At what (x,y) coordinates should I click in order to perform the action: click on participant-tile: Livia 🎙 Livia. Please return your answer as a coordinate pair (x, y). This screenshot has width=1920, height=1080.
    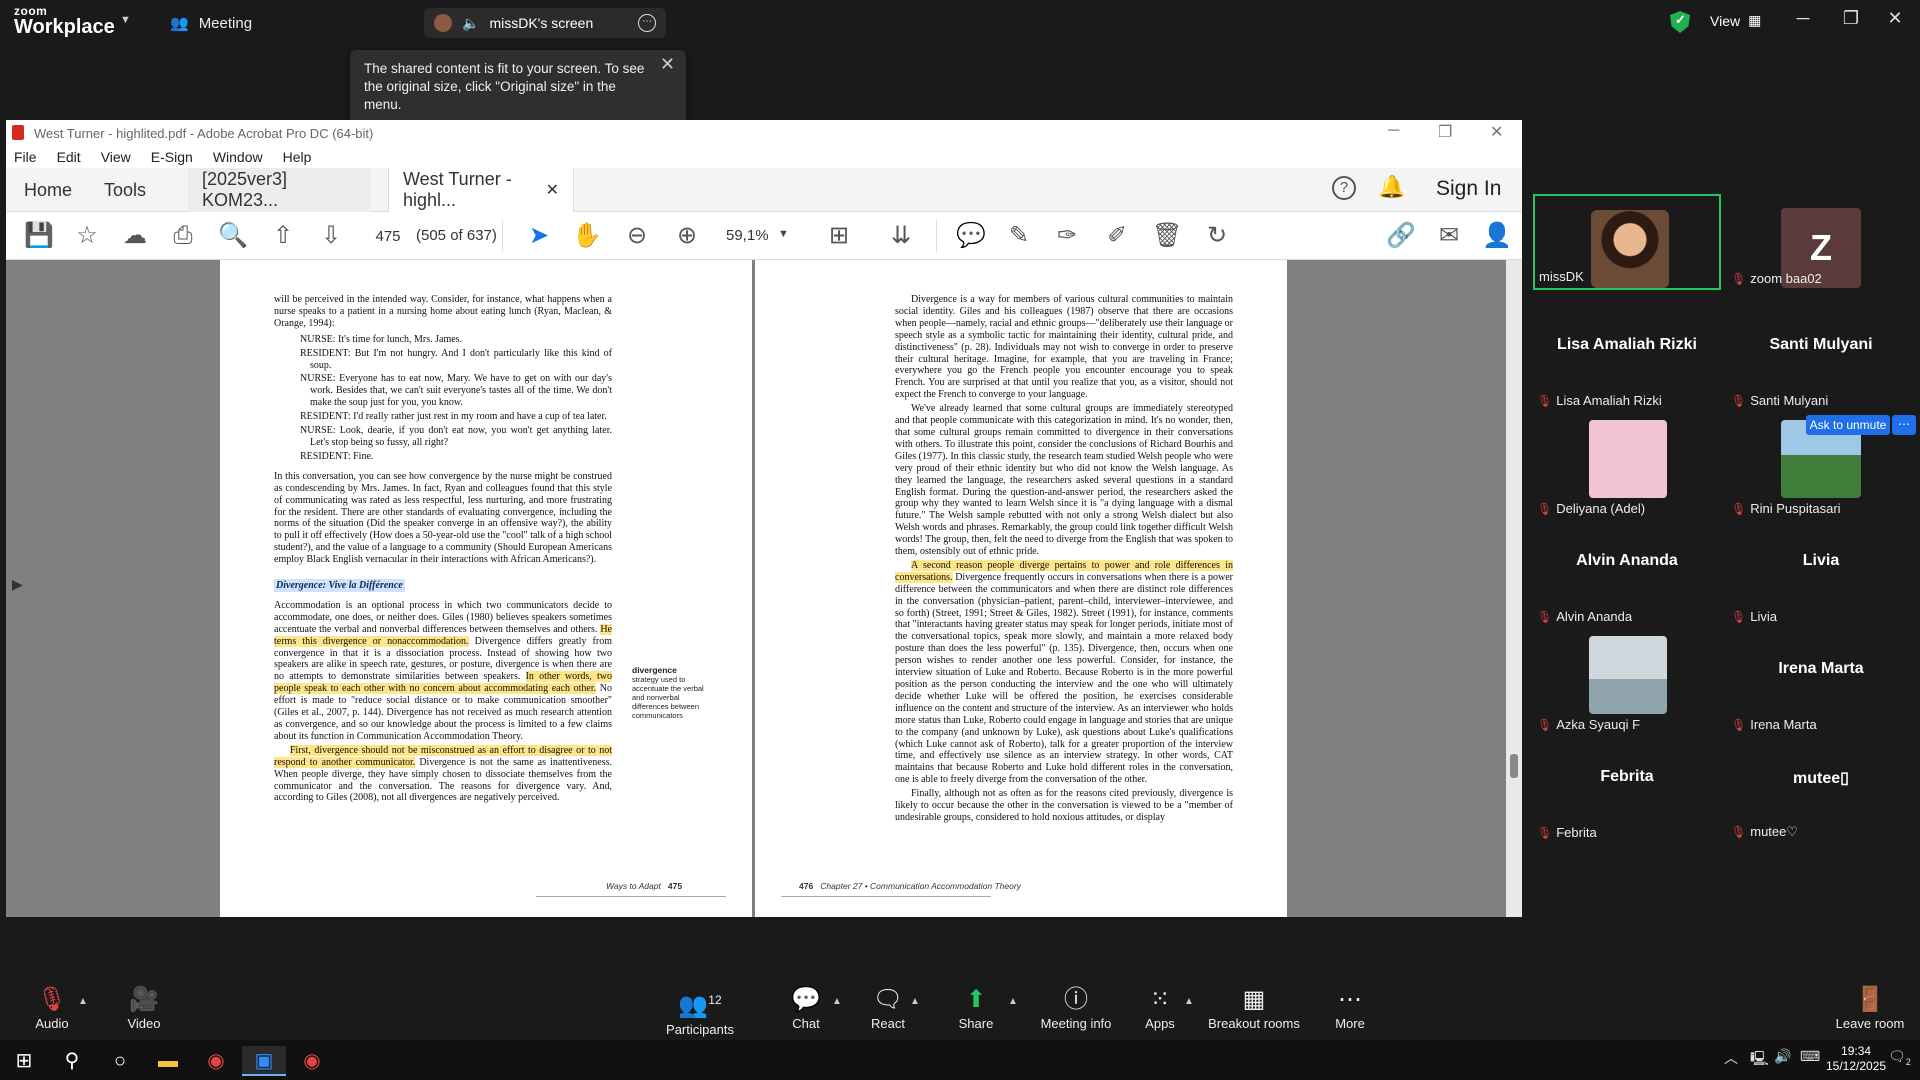
    Looking at the image, I should click on (1821, 576).